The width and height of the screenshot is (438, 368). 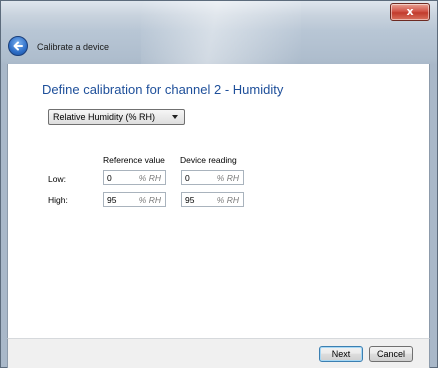 I want to click on high-reference-input: 95 % RH, so click(x=134, y=199).